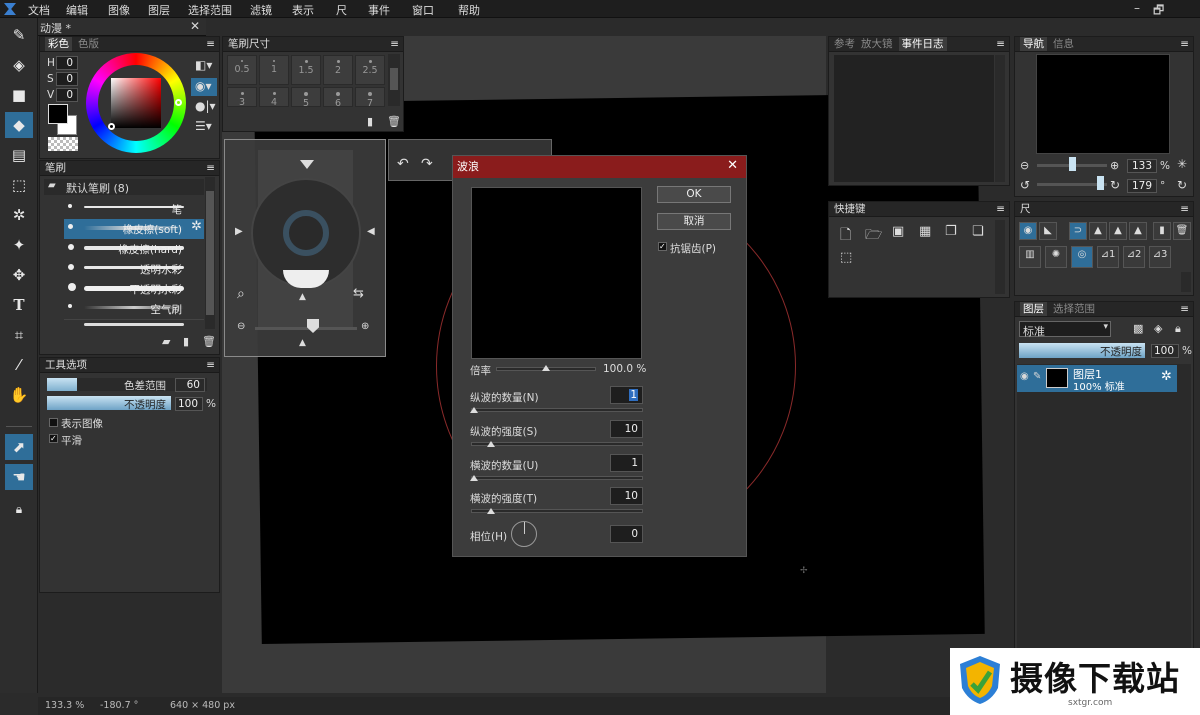  Describe the element at coordinates (210, 10) in the screenshot. I see `menu-select: 选择范围` at that location.